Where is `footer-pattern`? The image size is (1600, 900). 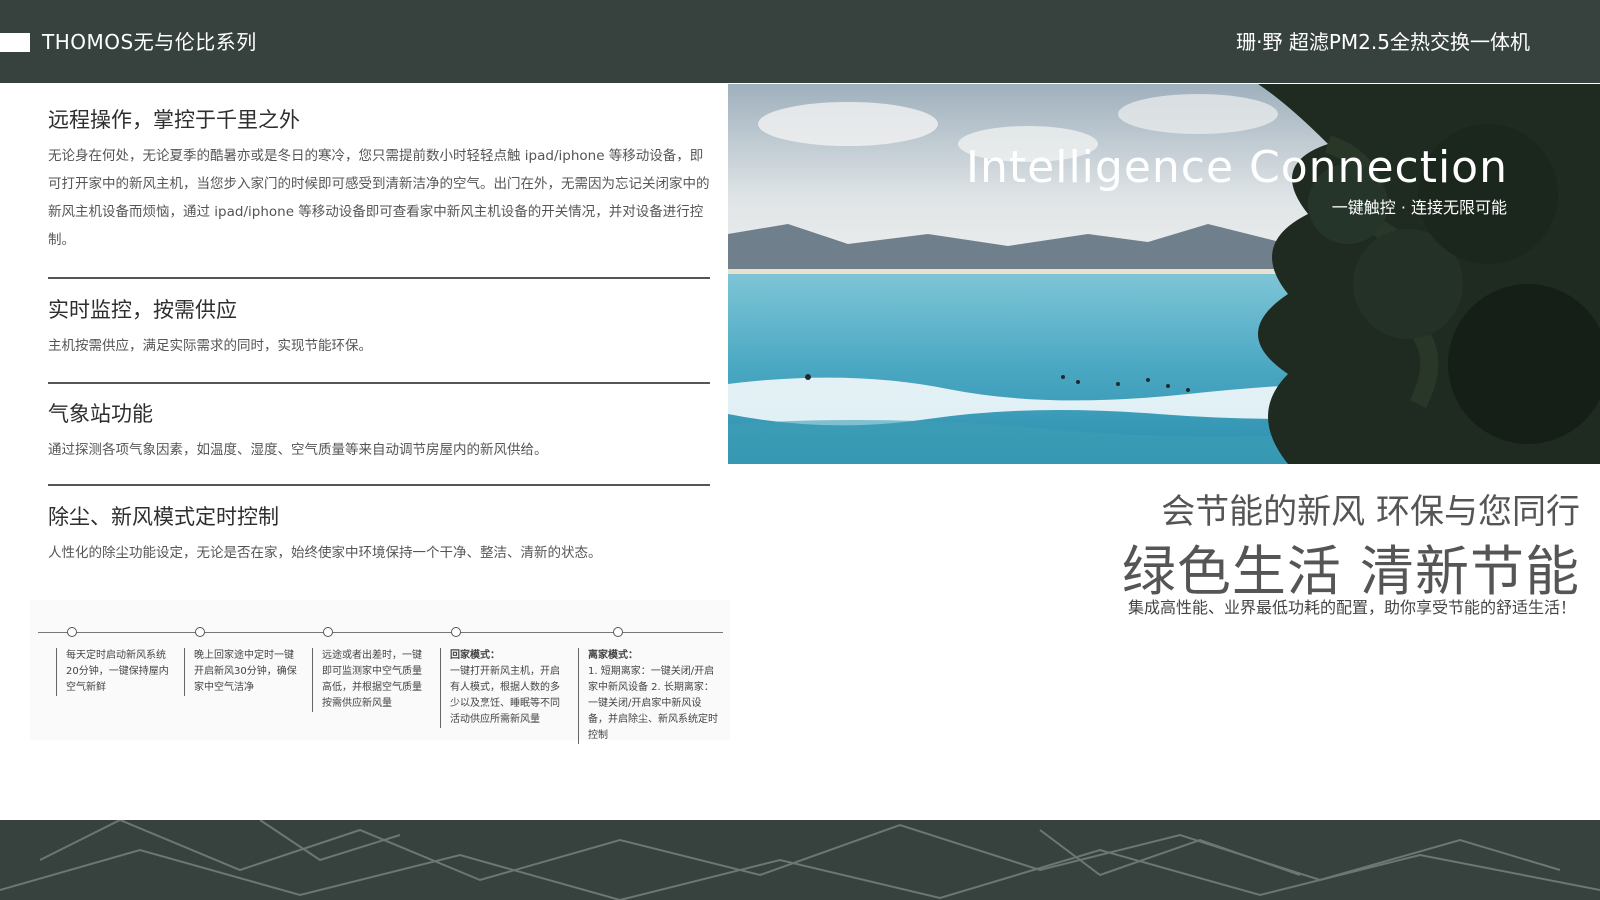 footer-pattern is located at coordinates (800, 860).